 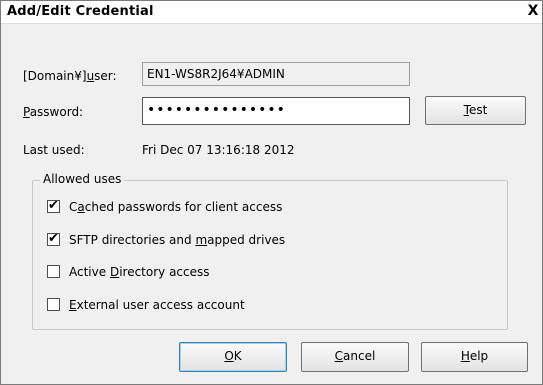 I want to click on active-directory-label: Active Directory access, so click(x=139, y=272).